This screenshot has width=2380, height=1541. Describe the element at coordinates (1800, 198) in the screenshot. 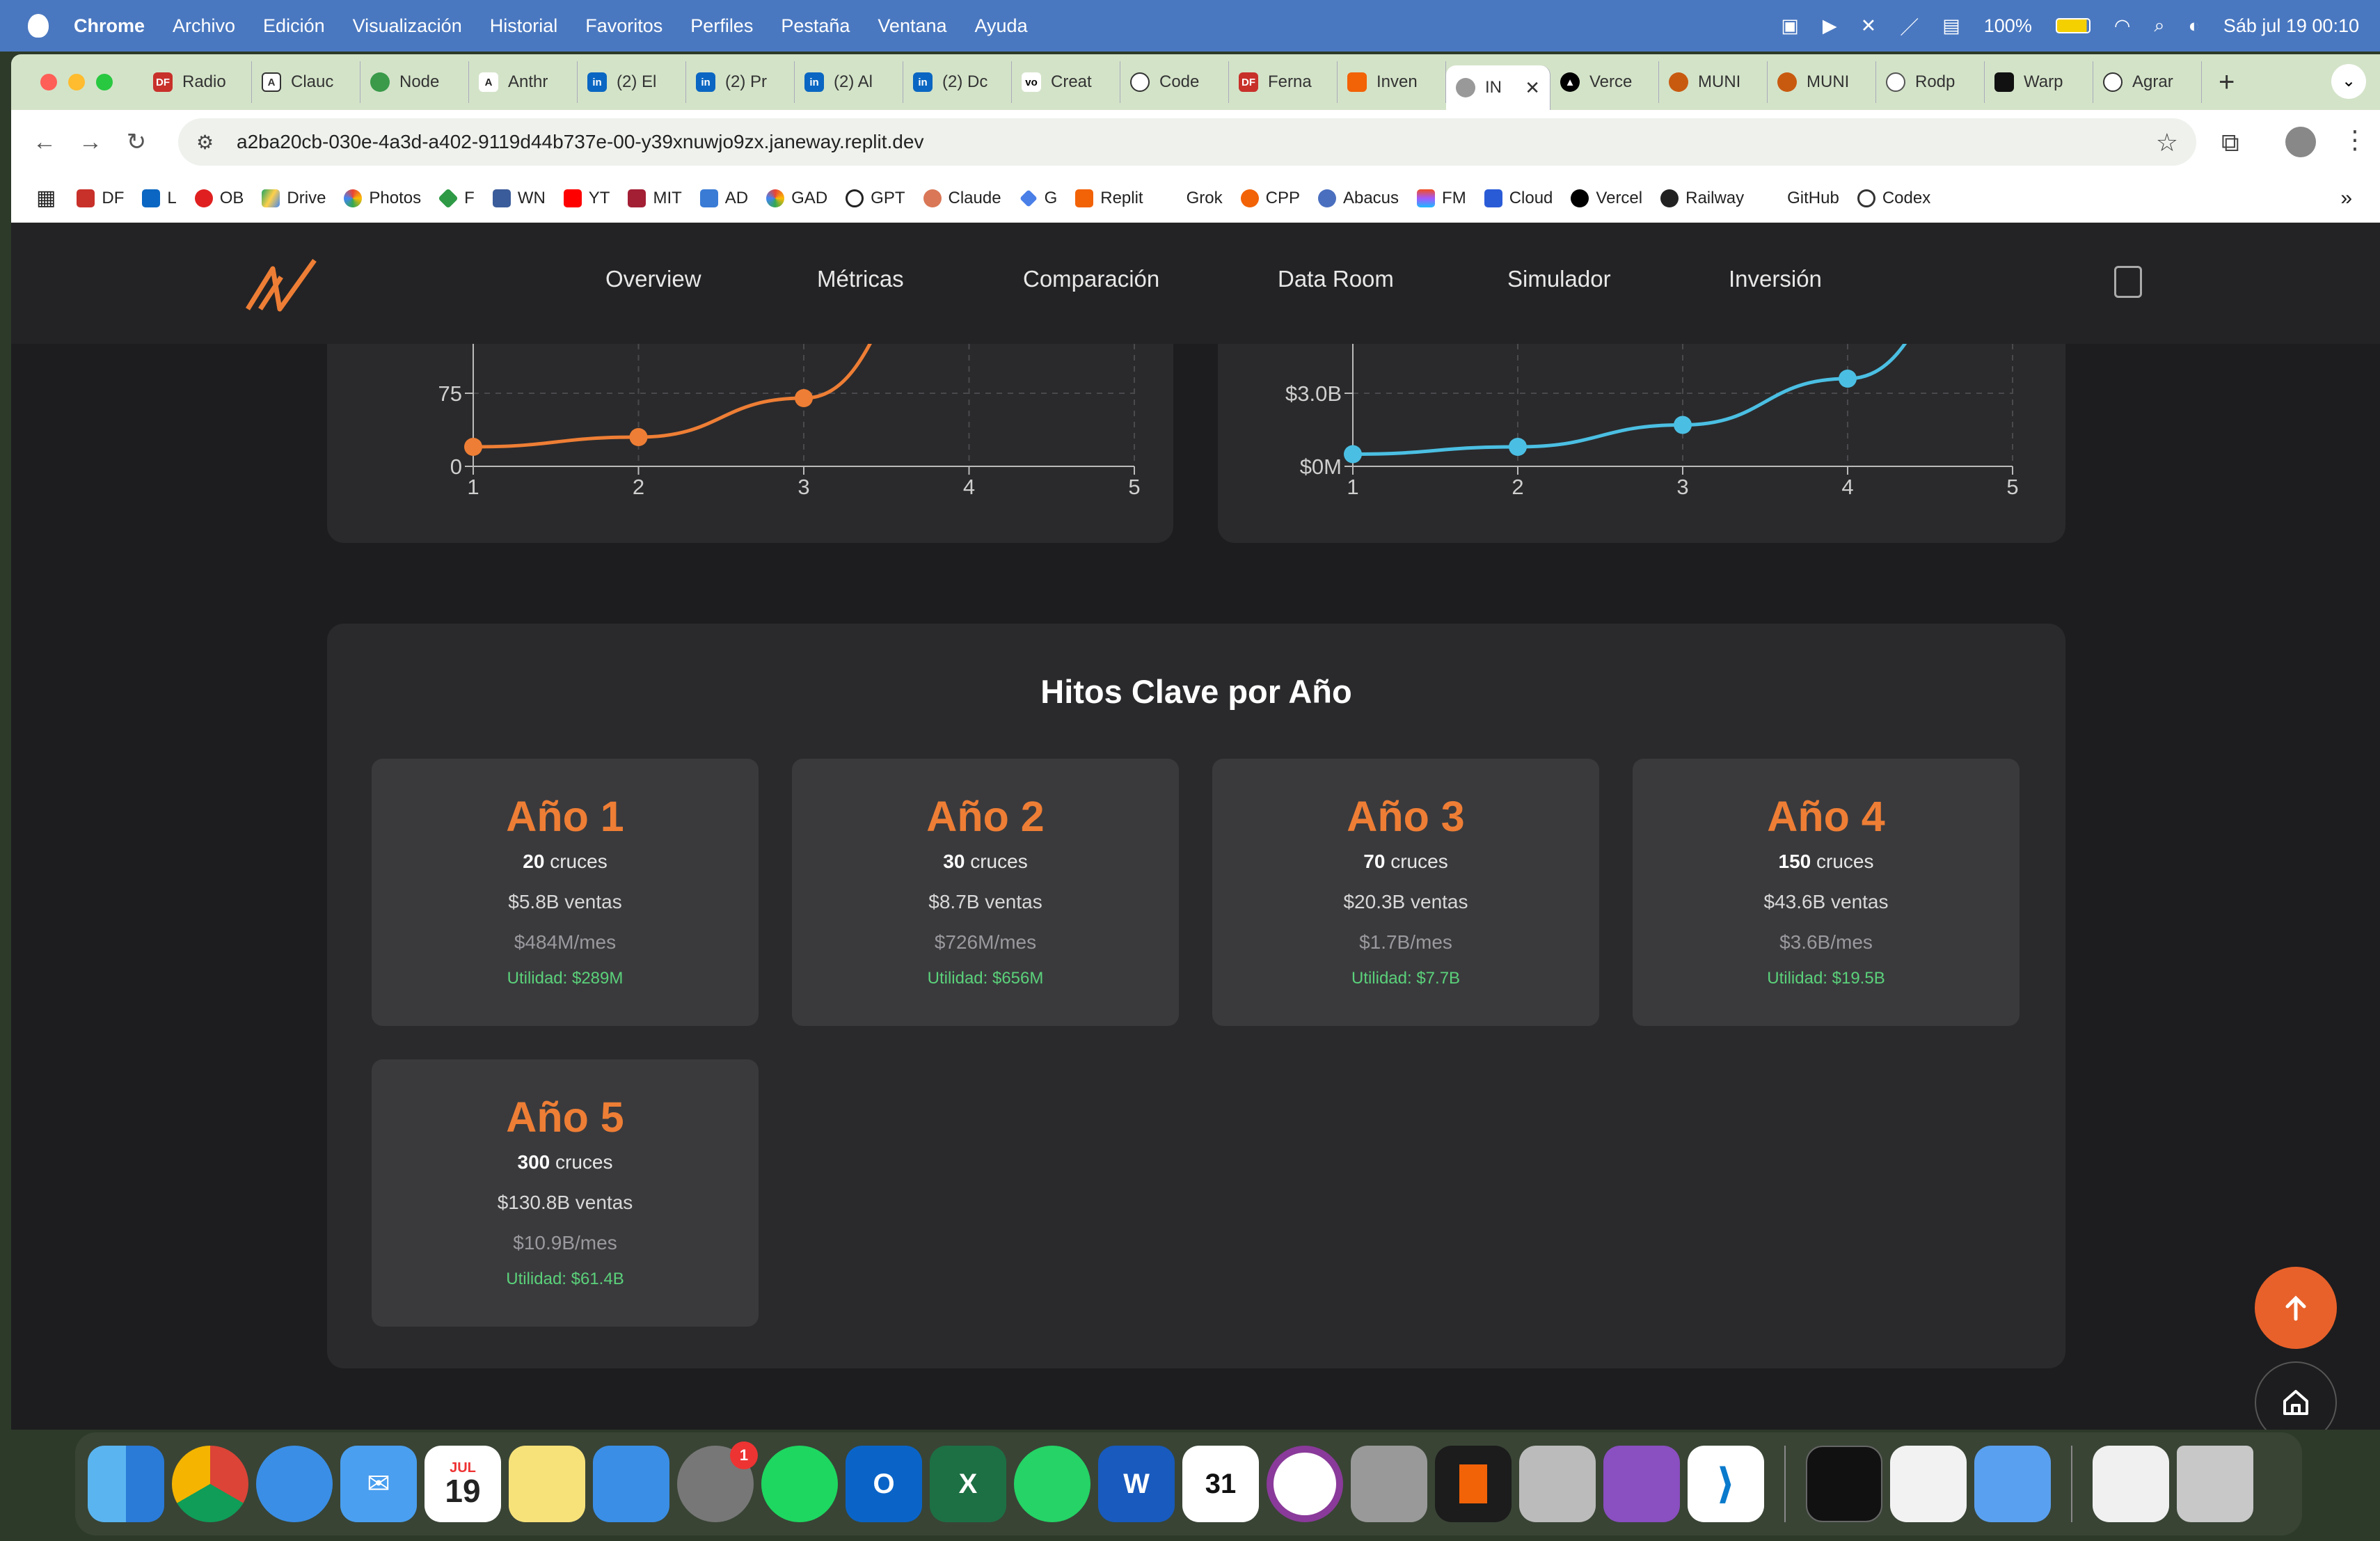

I see `bookmark: GitHub` at that location.